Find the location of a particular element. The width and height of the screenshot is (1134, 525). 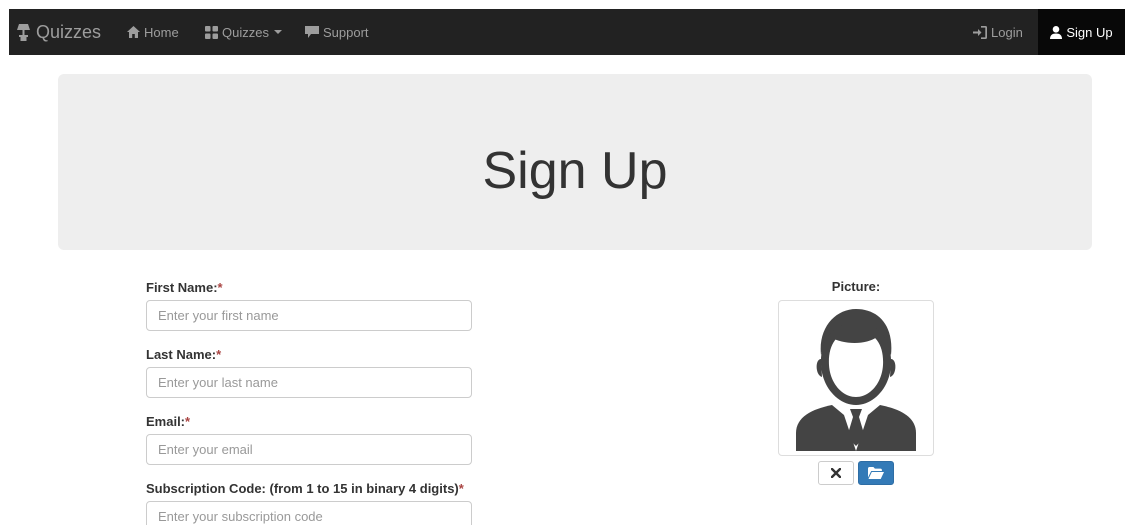

quizzes-grid-icon is located at coordinates (211, 32).